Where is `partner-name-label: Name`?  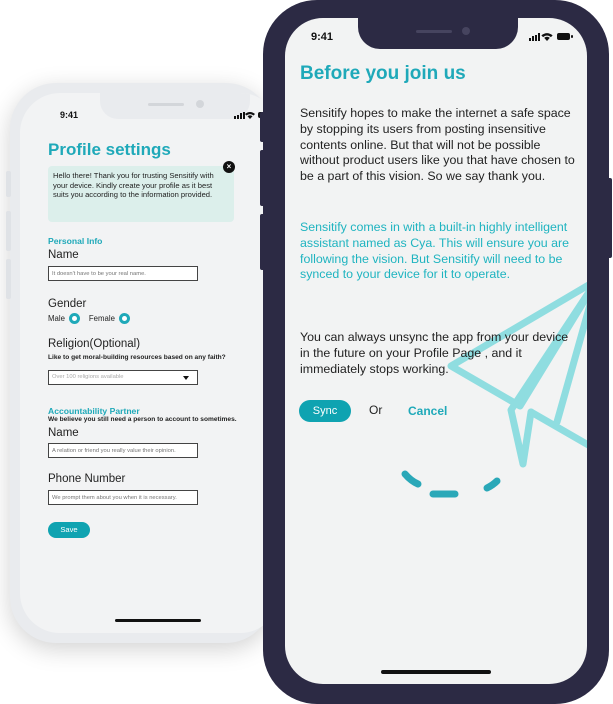
partner-name-label: Name is located at coordinates (63, 433).